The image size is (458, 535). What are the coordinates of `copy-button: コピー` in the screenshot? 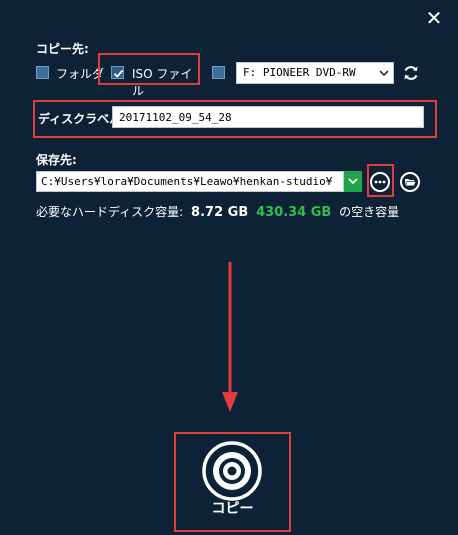 It's located at (232, 482).